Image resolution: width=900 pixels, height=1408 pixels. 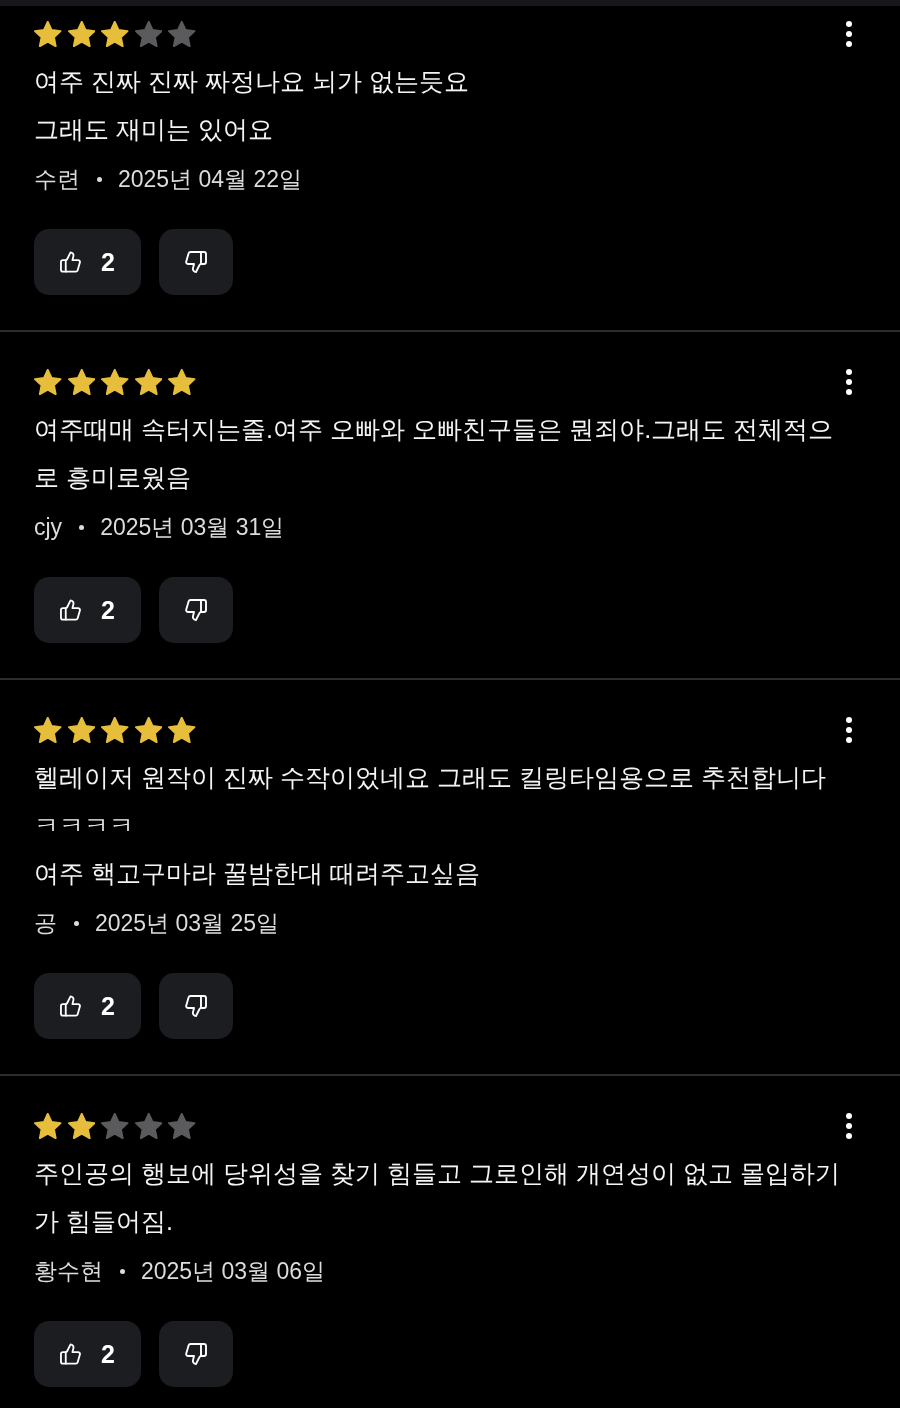 I want to click on review-date: 2025년 03월 25일, so click(x=187, y=923).